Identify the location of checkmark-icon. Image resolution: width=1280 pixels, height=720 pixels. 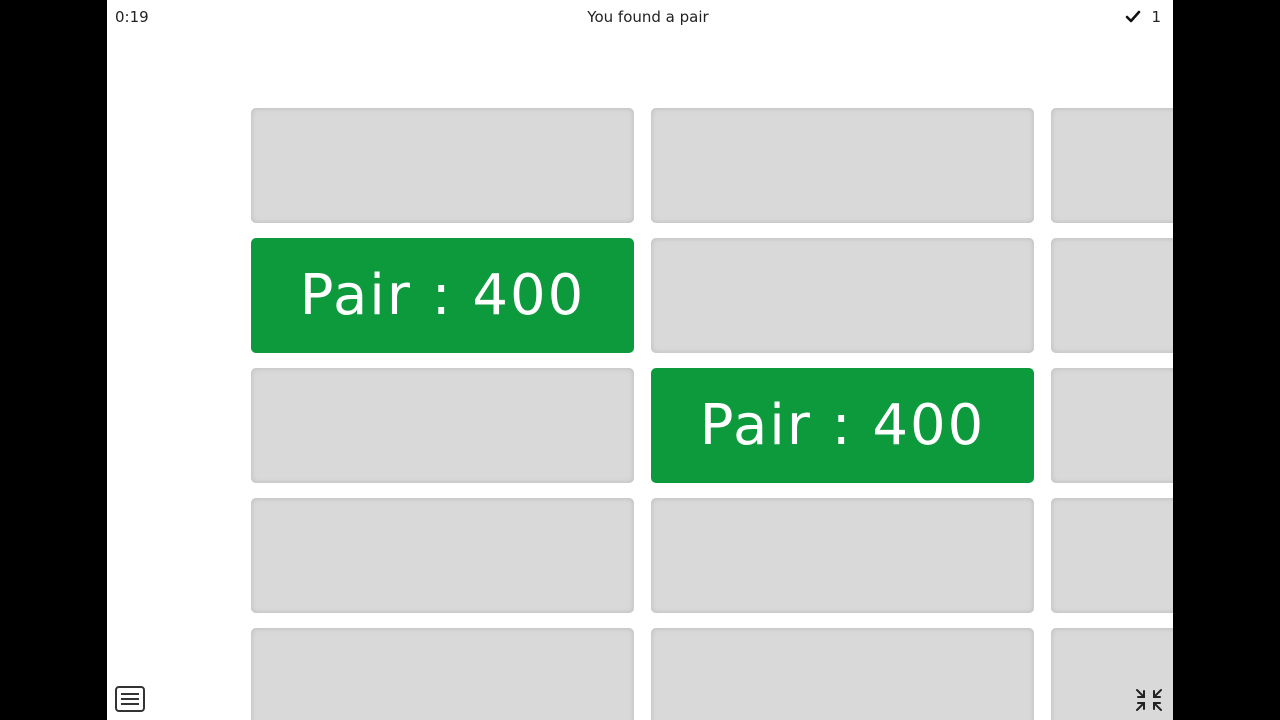
(1133, 16).